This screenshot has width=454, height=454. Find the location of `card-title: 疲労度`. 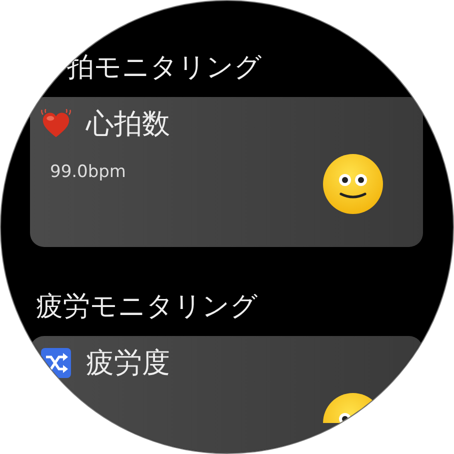

card-title: 疲労度 is located at coordinates (128, 363).